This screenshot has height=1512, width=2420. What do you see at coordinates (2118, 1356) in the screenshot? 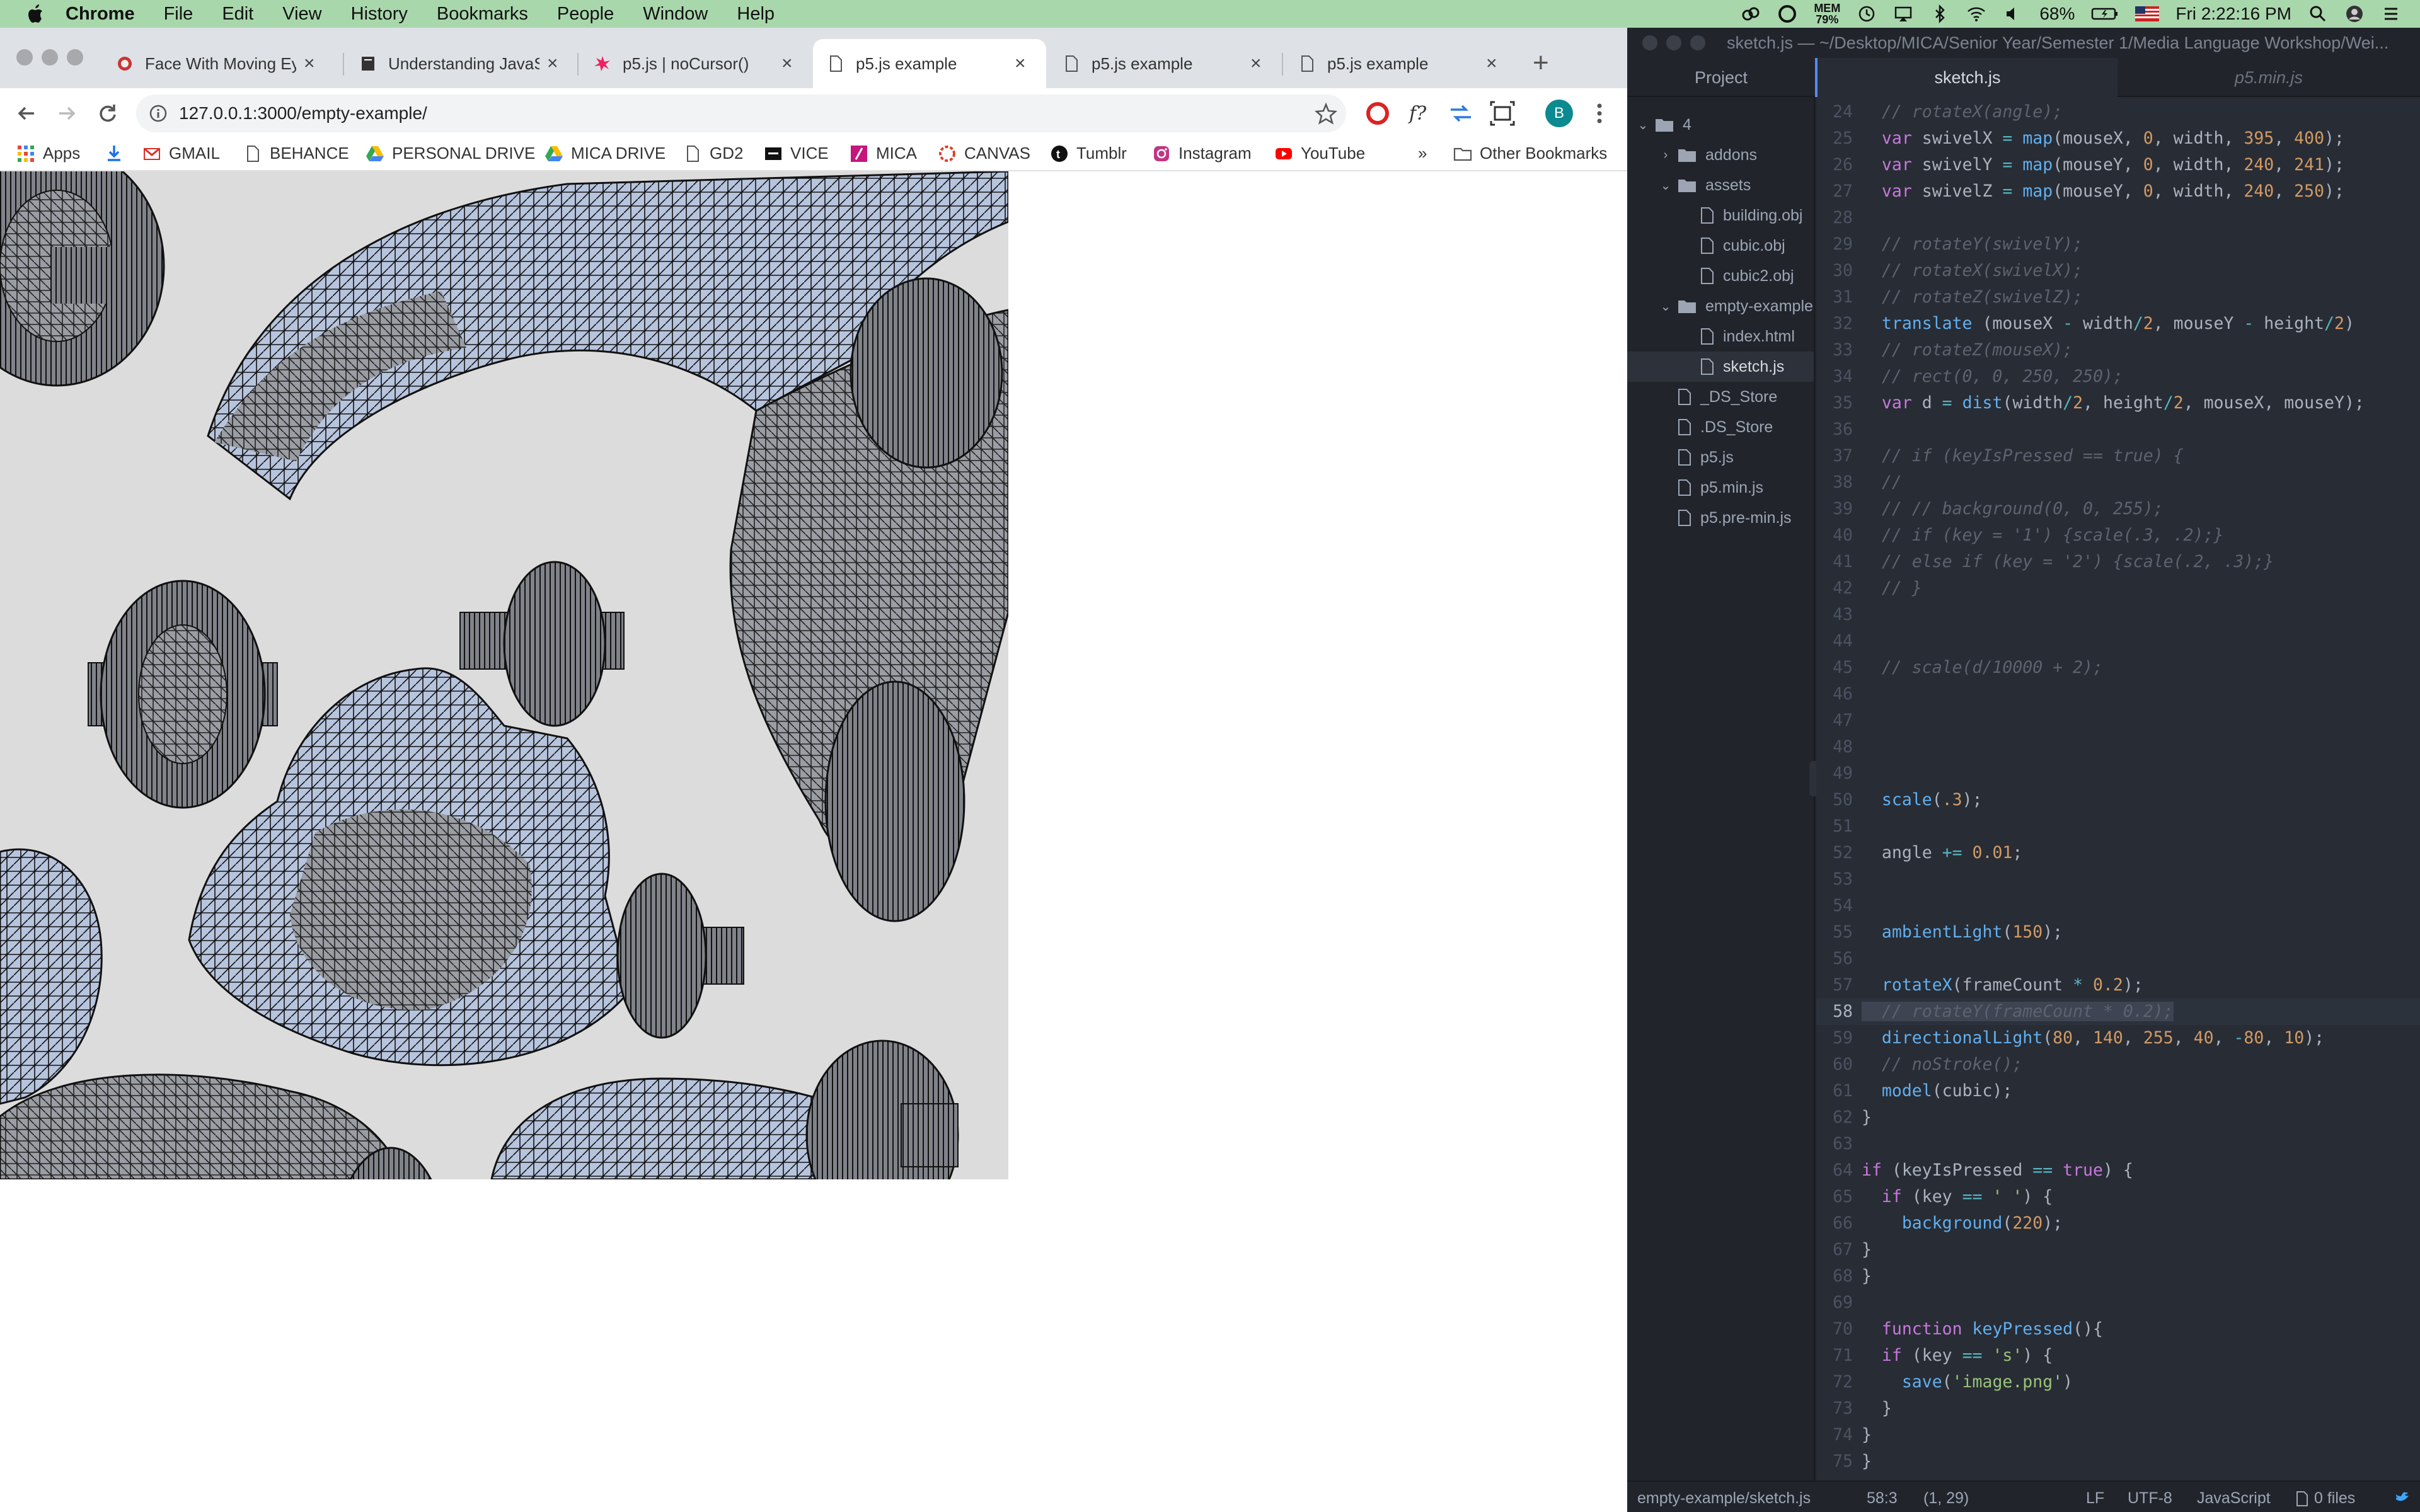
I see `code-line: 71 if (key == 's') {` at bounding box center [2118, 1356].